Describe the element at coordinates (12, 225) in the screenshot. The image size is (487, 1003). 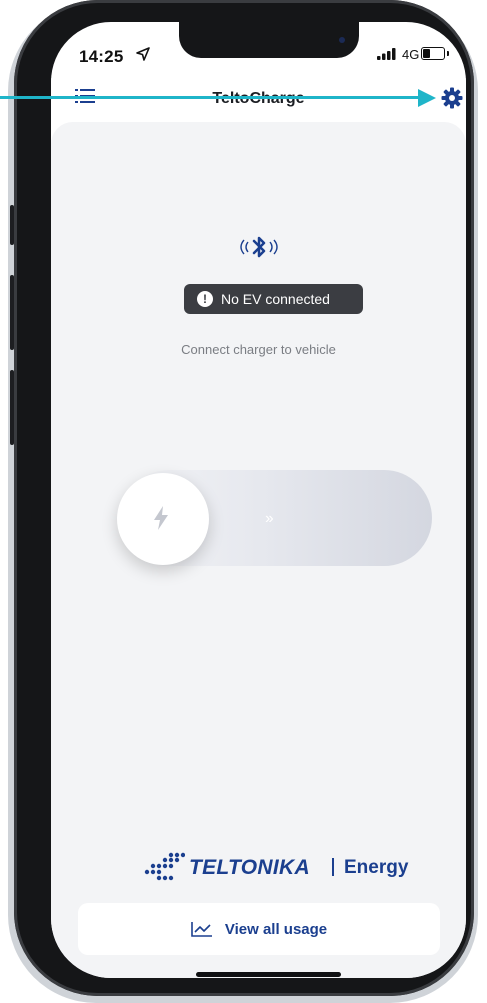
I see `mute-switch` at that location.